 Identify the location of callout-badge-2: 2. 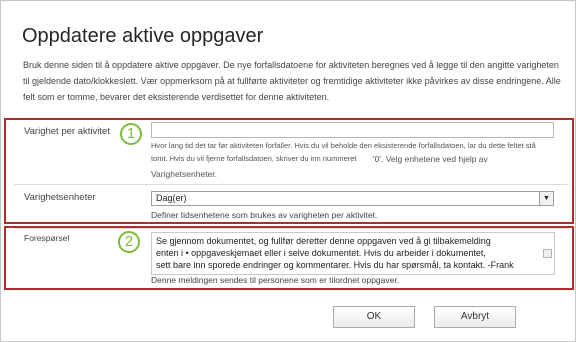
(129, 242).